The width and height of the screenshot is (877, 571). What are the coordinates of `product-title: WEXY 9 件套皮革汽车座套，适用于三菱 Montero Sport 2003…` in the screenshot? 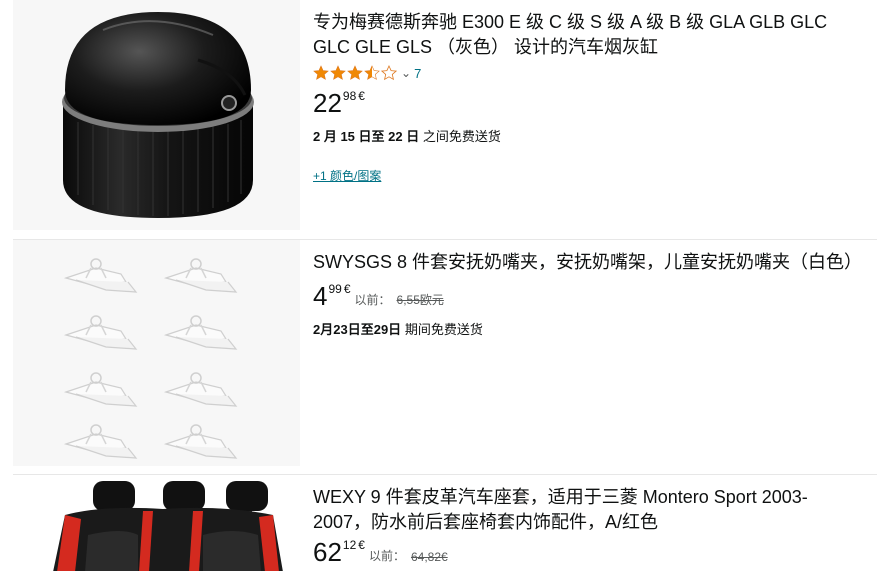 It's located at (583, 510).